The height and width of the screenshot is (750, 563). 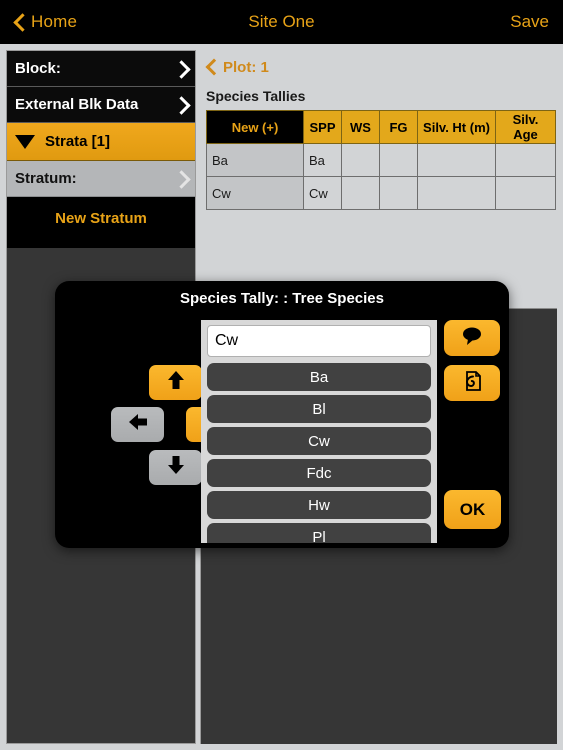 I want to click on top-navigation-bar: Home Site One Save, so click(x=281, y=22).